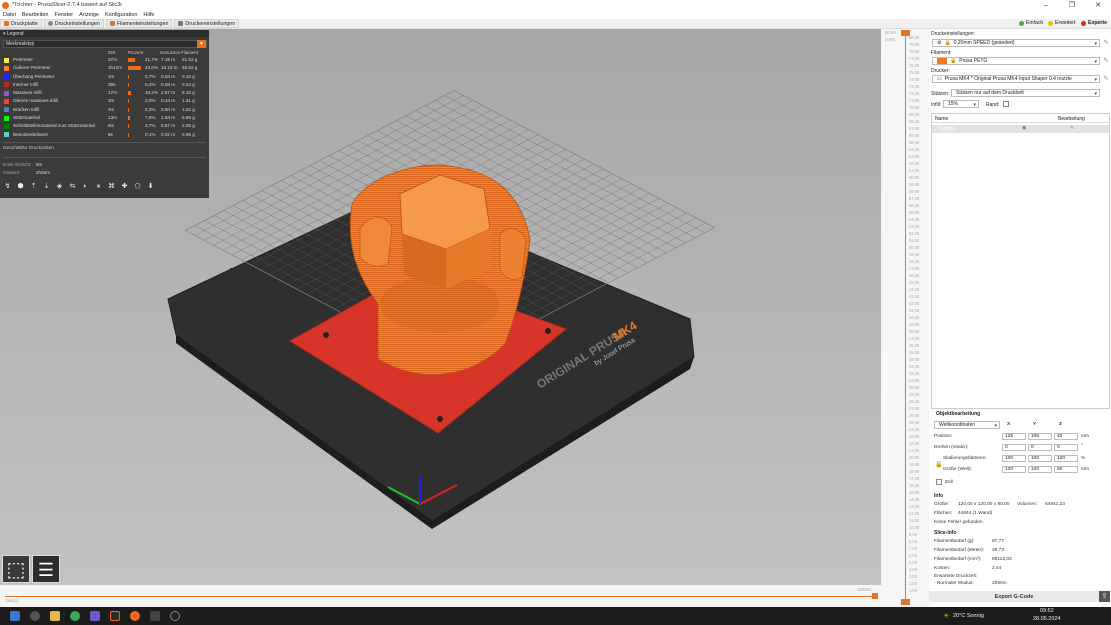 Image resolution: width=1111 pixels, height=625 pixels. Describe the element at coordinates (16, 569) in the screenshot. I see `view-3d-button: ⬚` at that location.